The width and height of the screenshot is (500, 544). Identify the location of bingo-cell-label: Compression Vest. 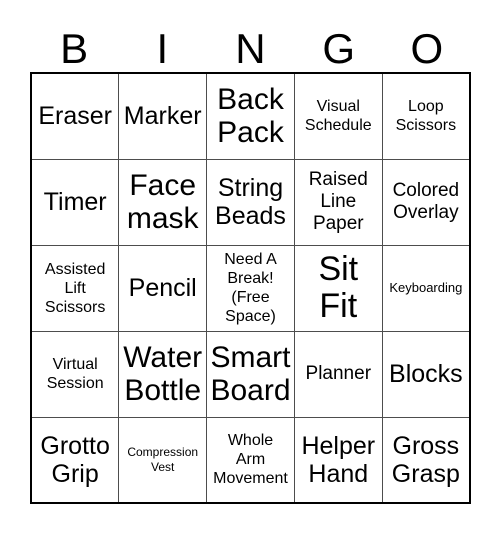
(163, 459).